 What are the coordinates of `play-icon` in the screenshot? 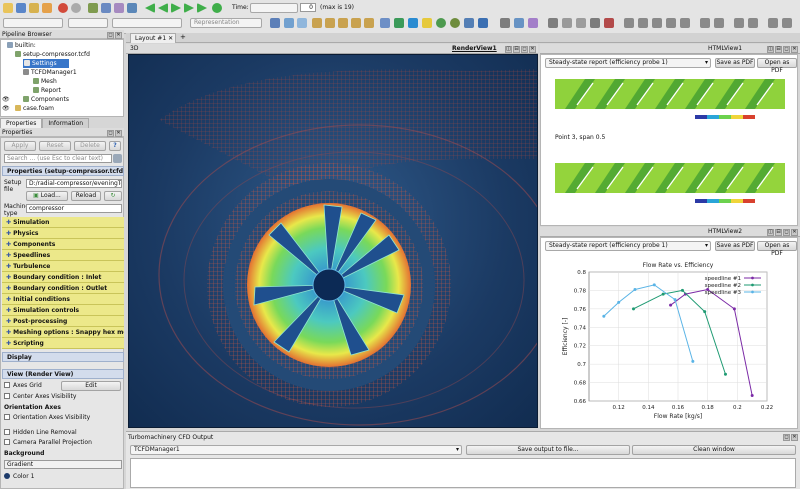 It's located at (176, 8).